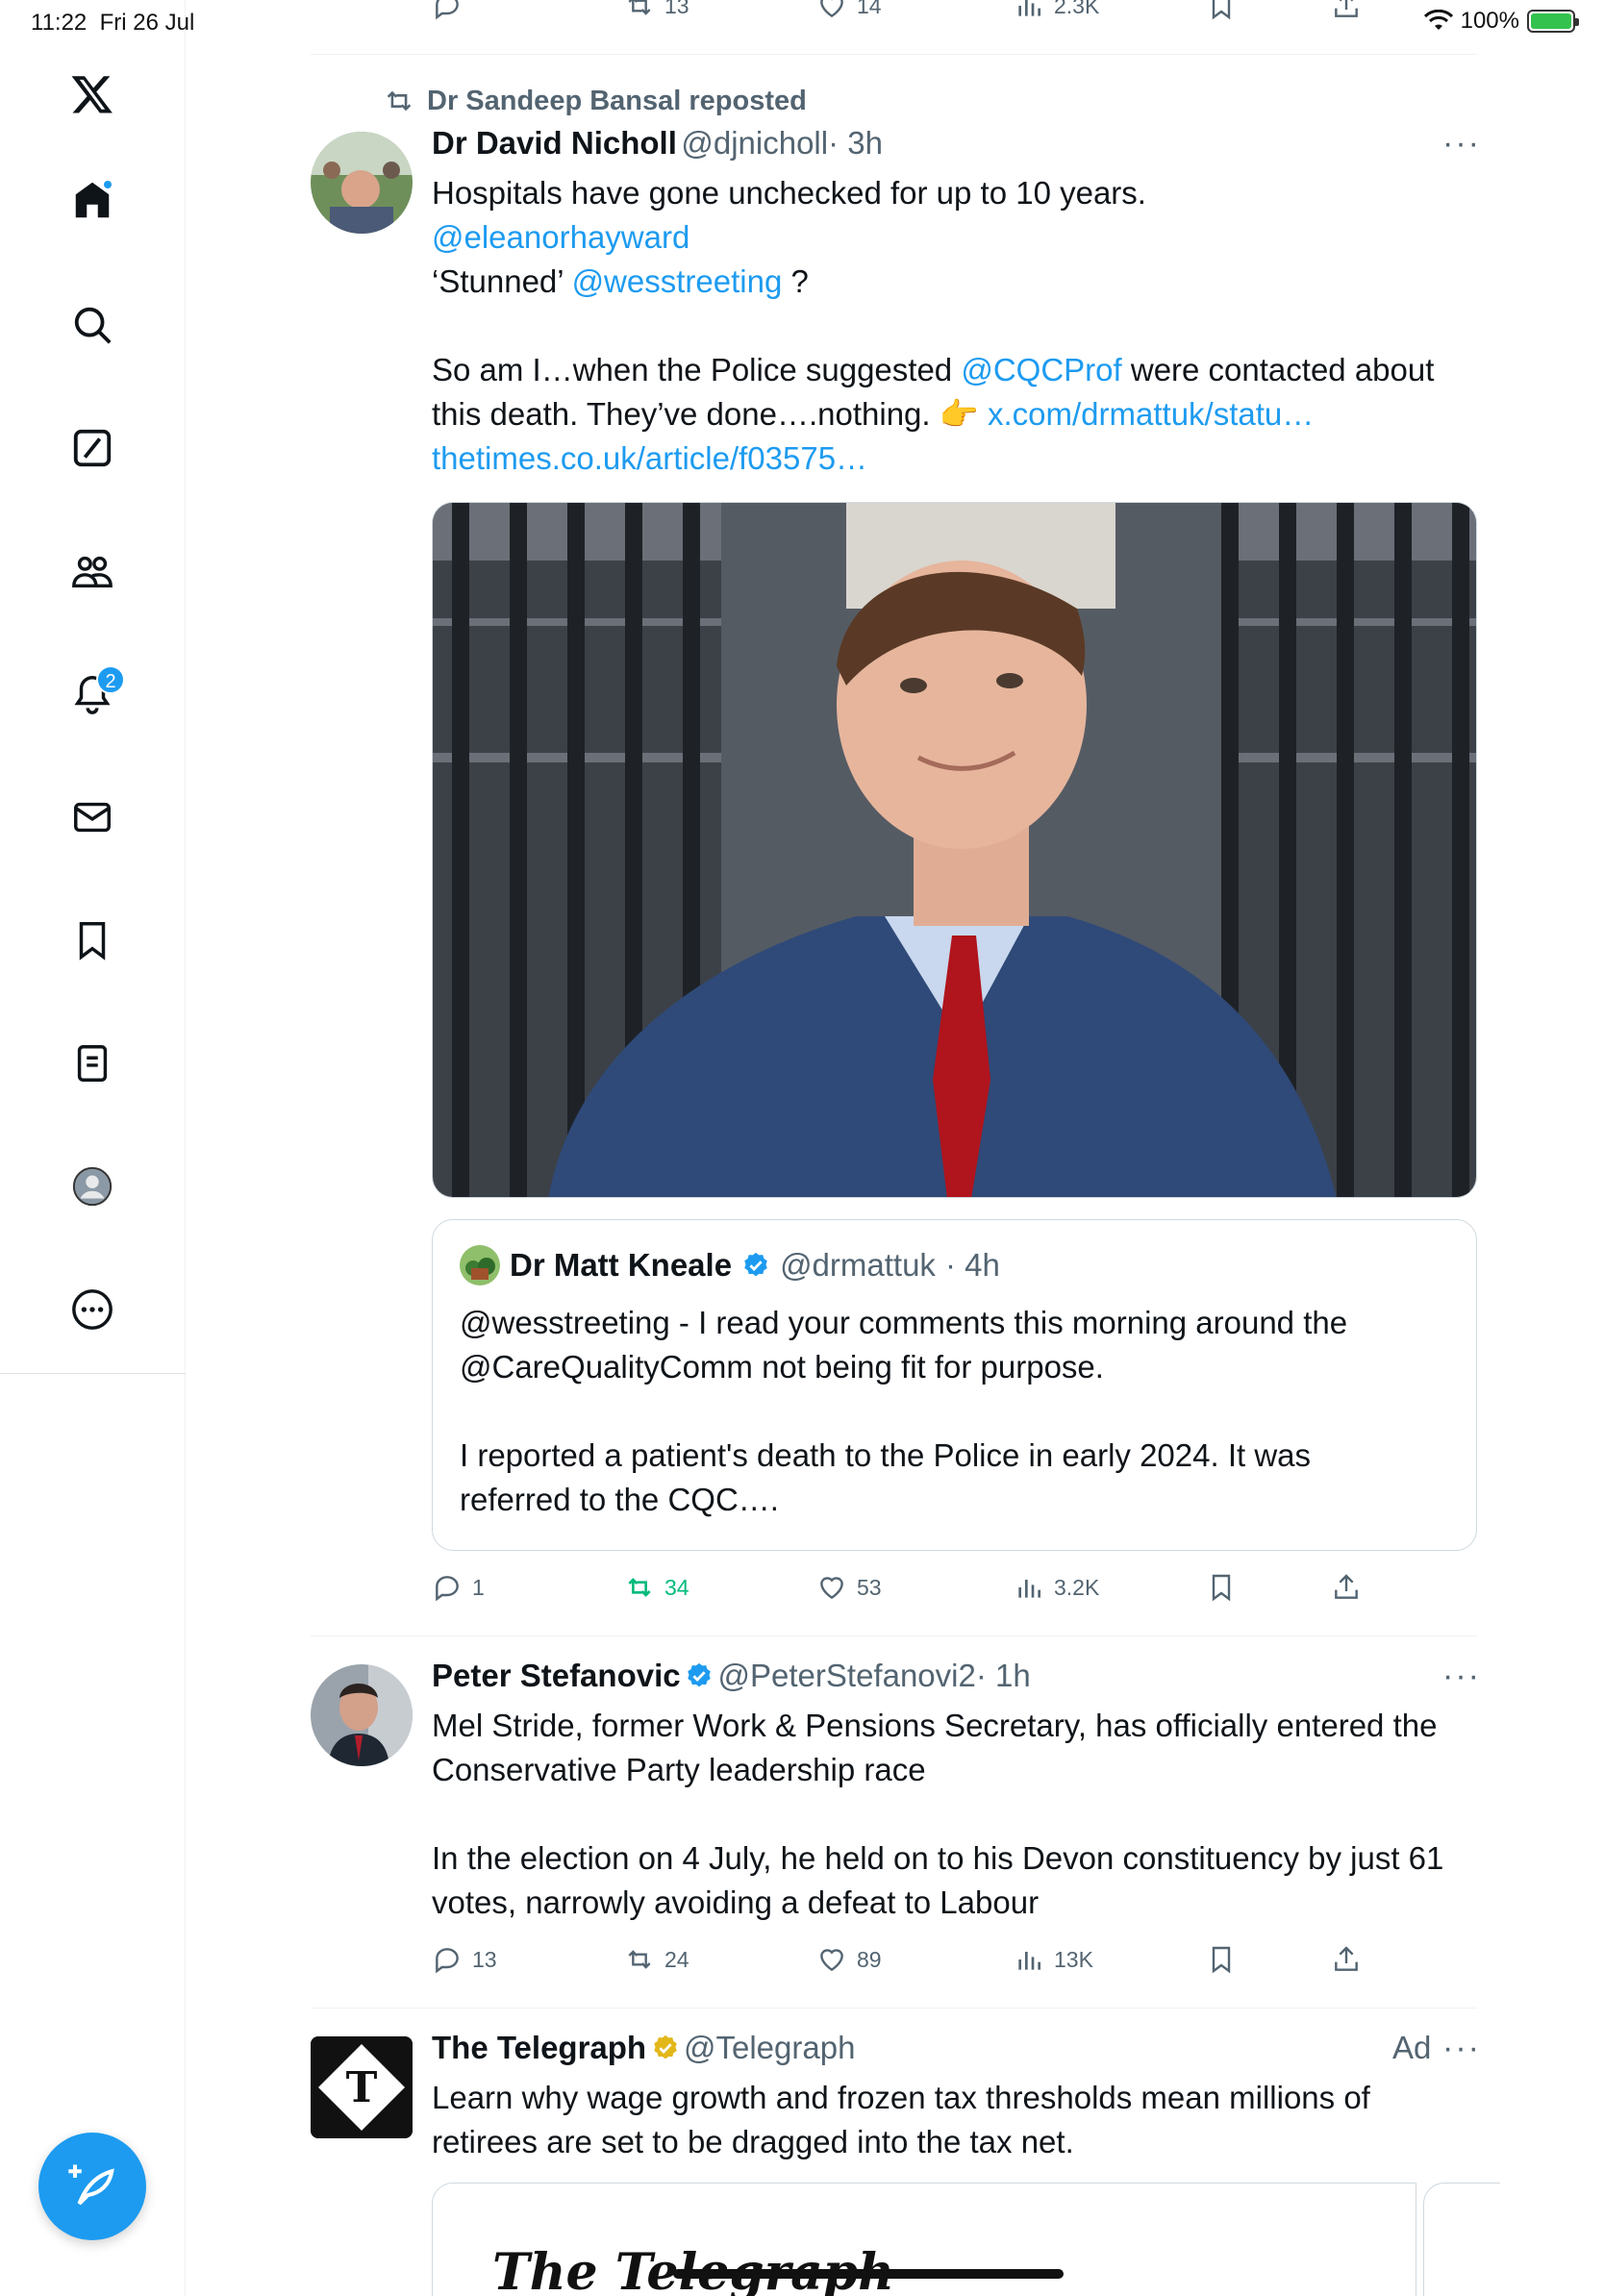 Image resolution: width=1604 pixels, height=2296 pixels. I want to click on more-circle-icon, so click(92, 1309).